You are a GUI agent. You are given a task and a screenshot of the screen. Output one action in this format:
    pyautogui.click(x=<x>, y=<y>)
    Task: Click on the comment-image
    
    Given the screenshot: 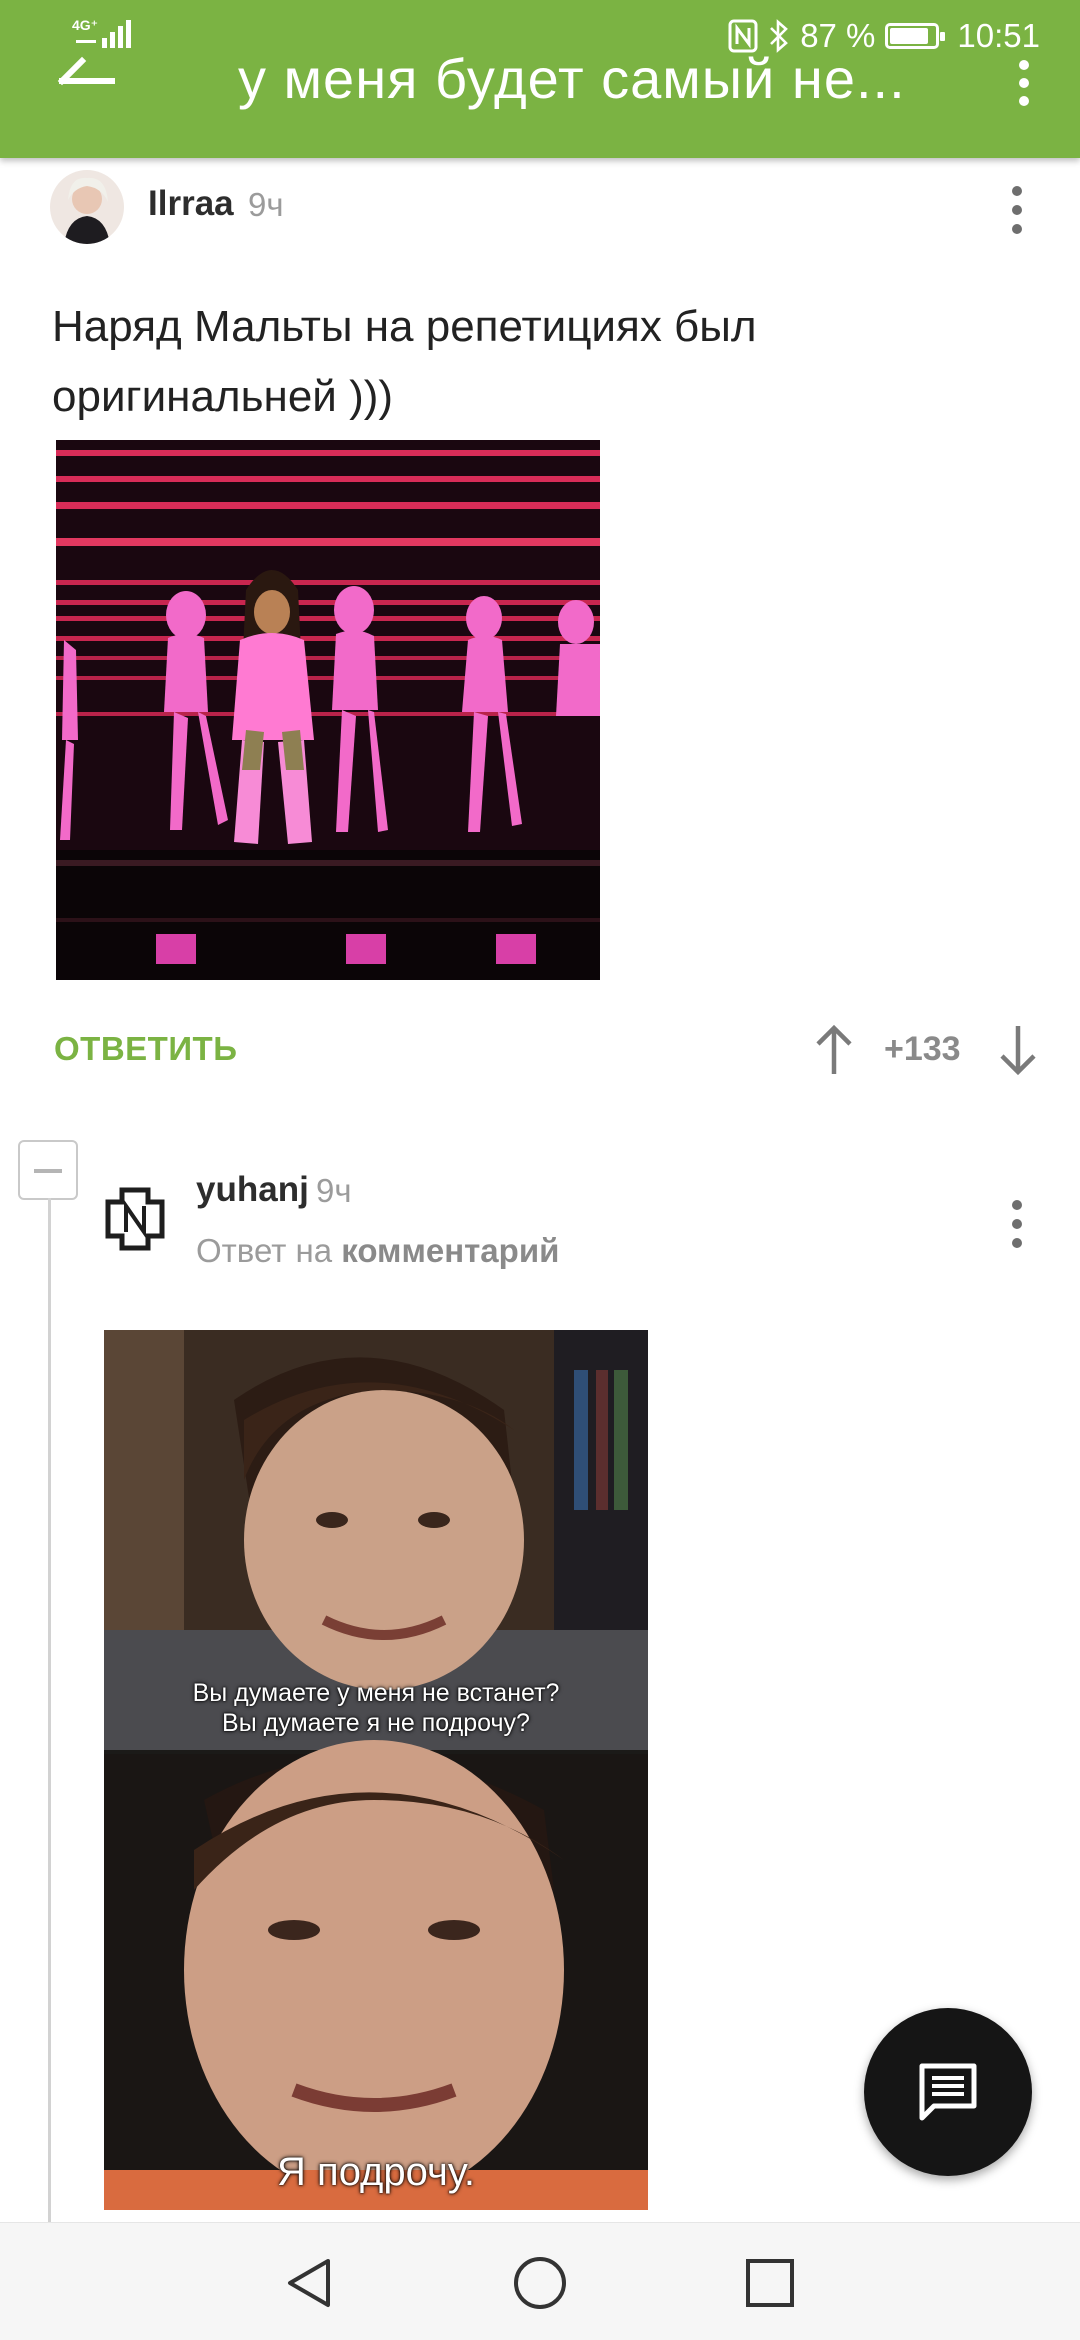 What is the action you would take?
    pyautogui.click(x=328, y=710)
    